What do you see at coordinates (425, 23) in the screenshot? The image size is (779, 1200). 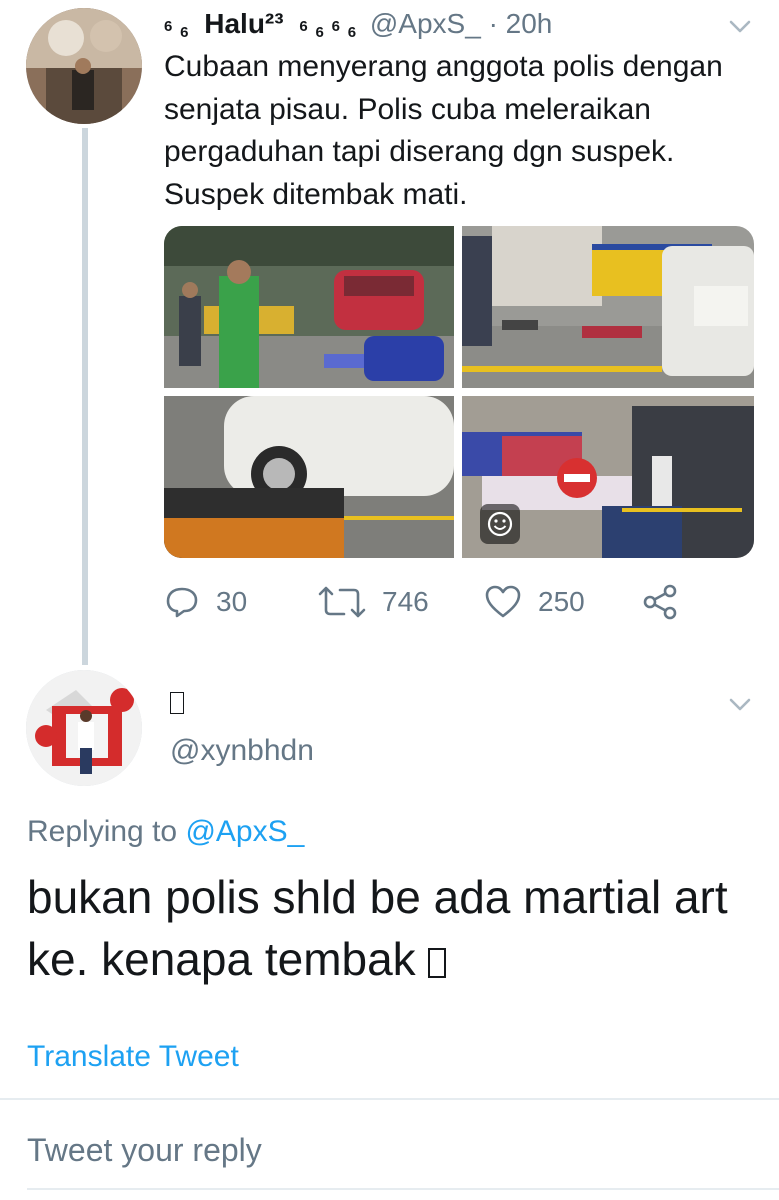 I see `author-handle: @ApxS_` at bounding box center [425, 23].